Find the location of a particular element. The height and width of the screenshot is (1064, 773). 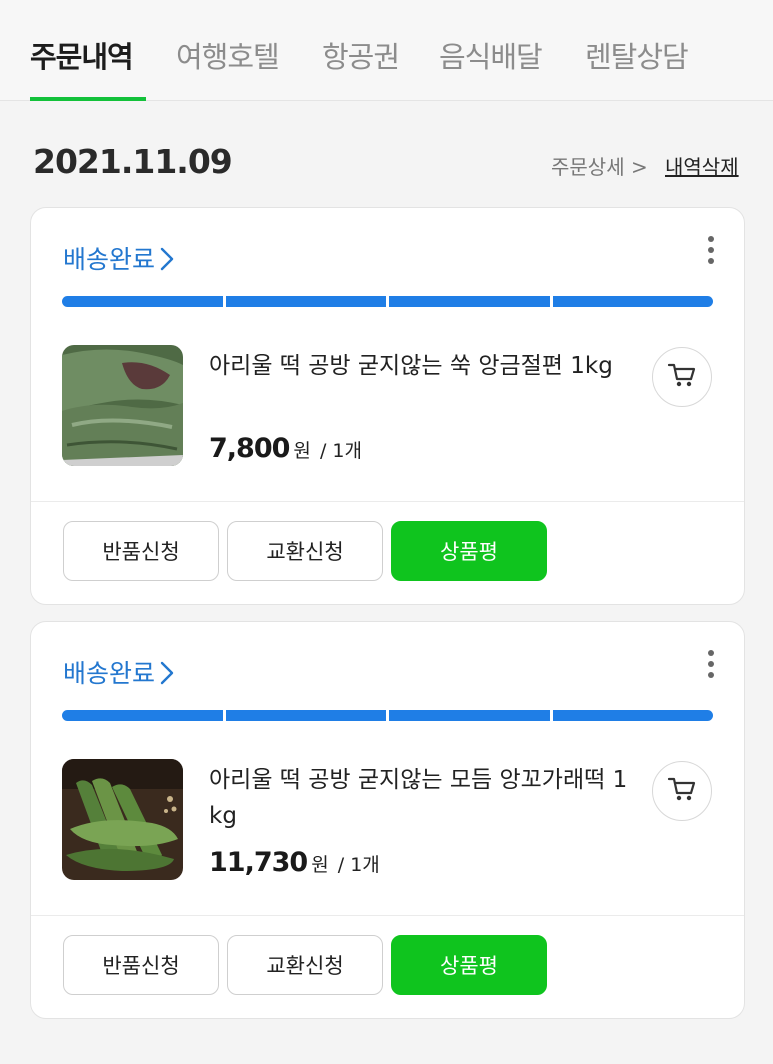

product-price: 7,800 is located at coordinates (249, 448).